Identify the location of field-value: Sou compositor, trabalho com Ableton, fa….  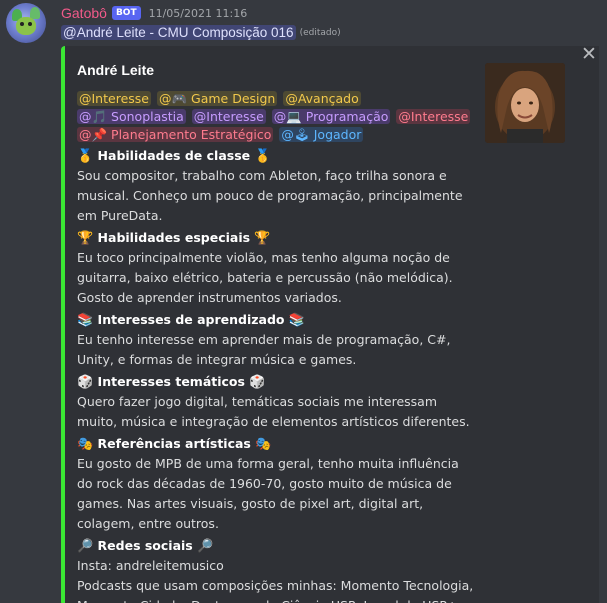
(270, 195).